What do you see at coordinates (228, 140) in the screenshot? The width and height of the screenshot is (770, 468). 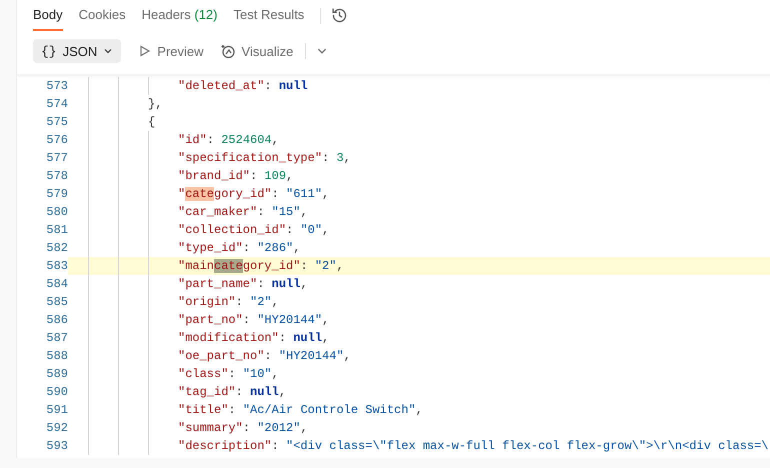 I see `code-line: "id": 2524604,` at bounding box center [228, 140].